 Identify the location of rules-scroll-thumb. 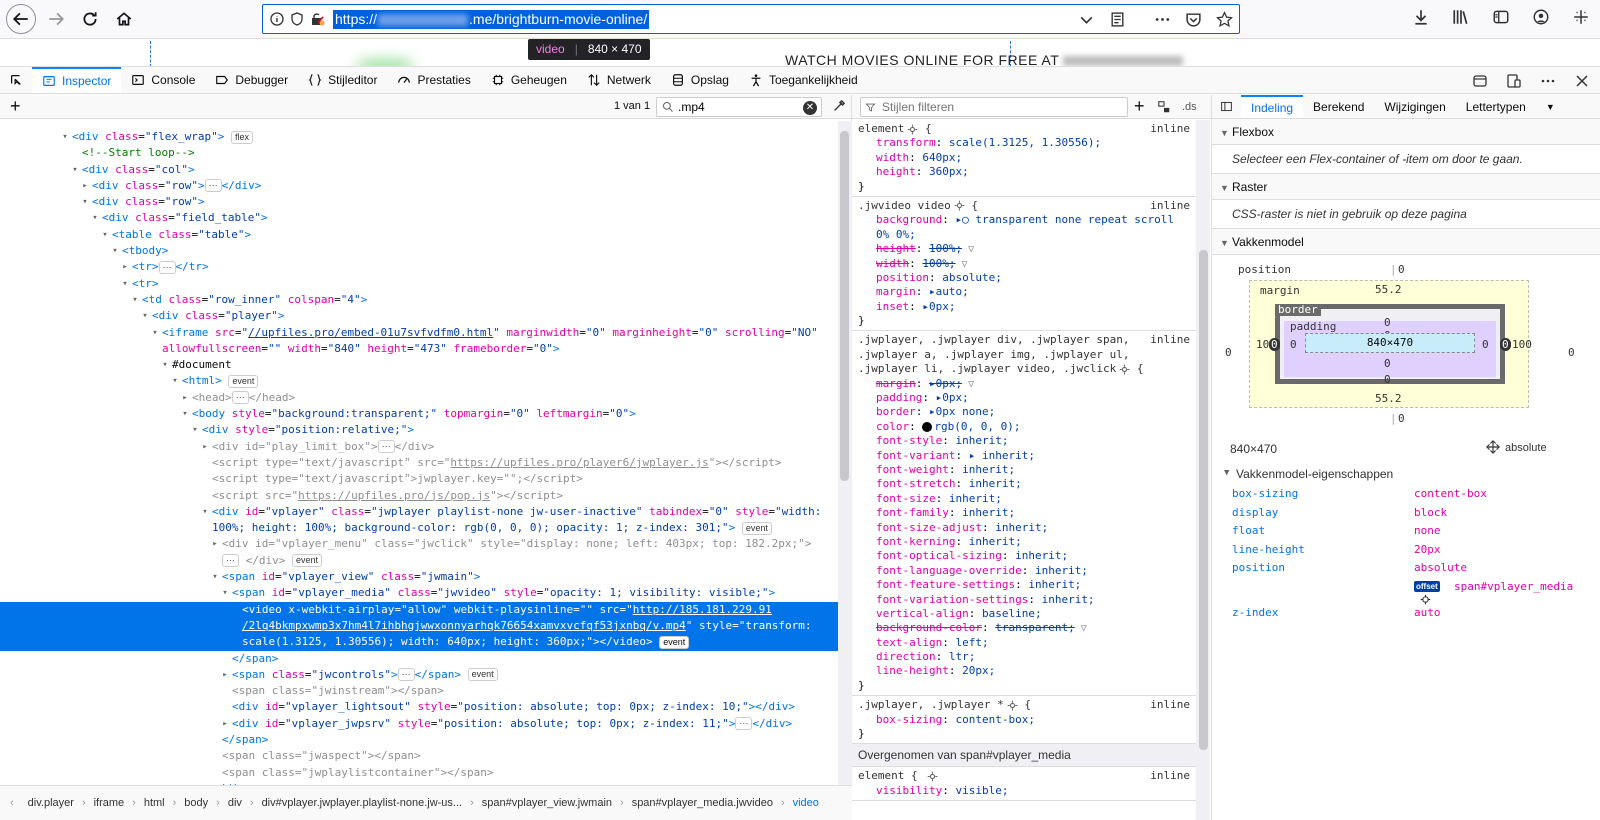
(1203, 500).